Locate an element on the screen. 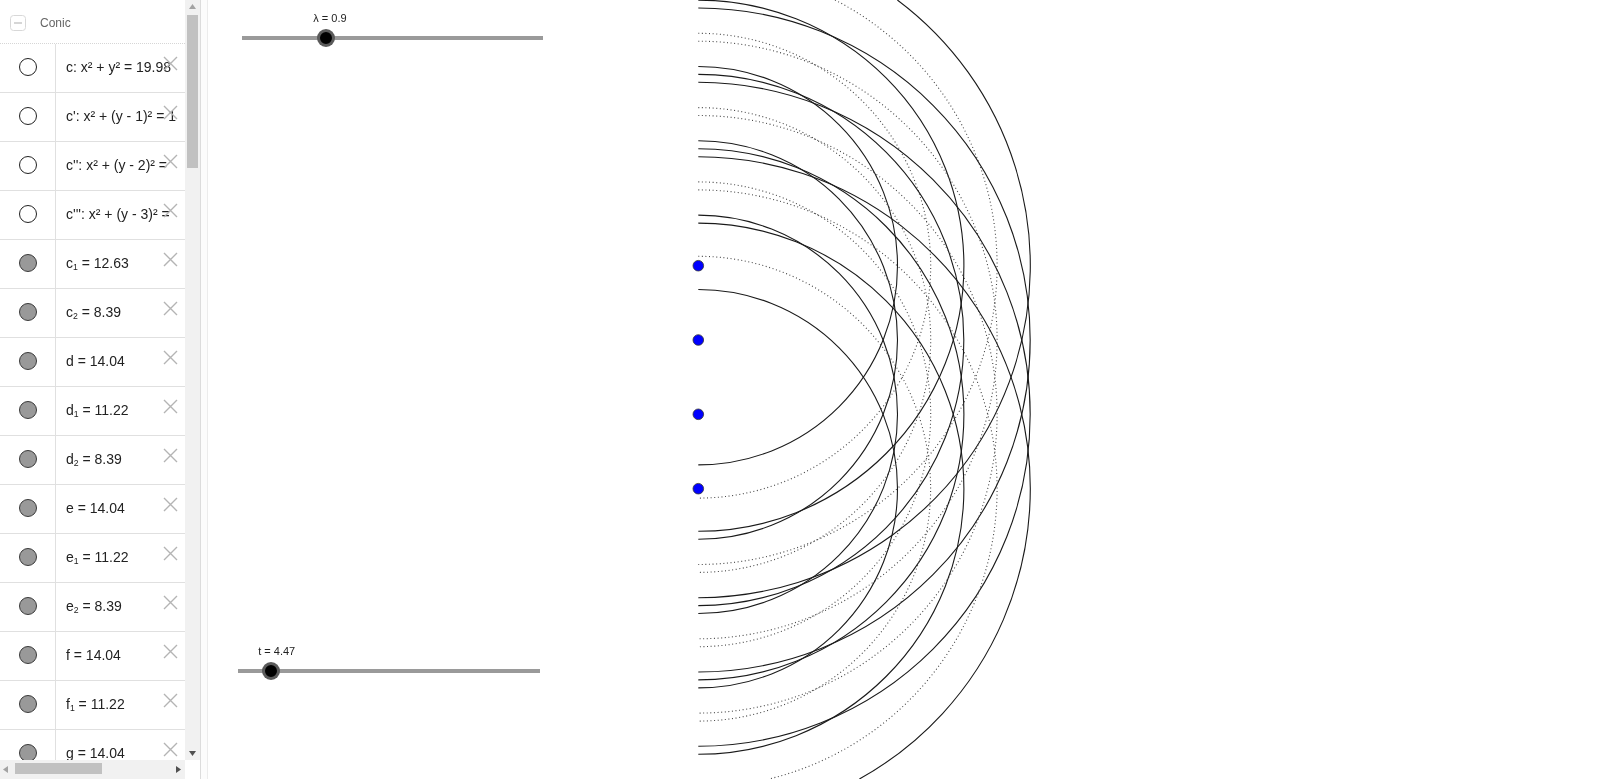 This screenshot has width=1616, height=779. group-label: Conic is located at coordinates (55, 22).